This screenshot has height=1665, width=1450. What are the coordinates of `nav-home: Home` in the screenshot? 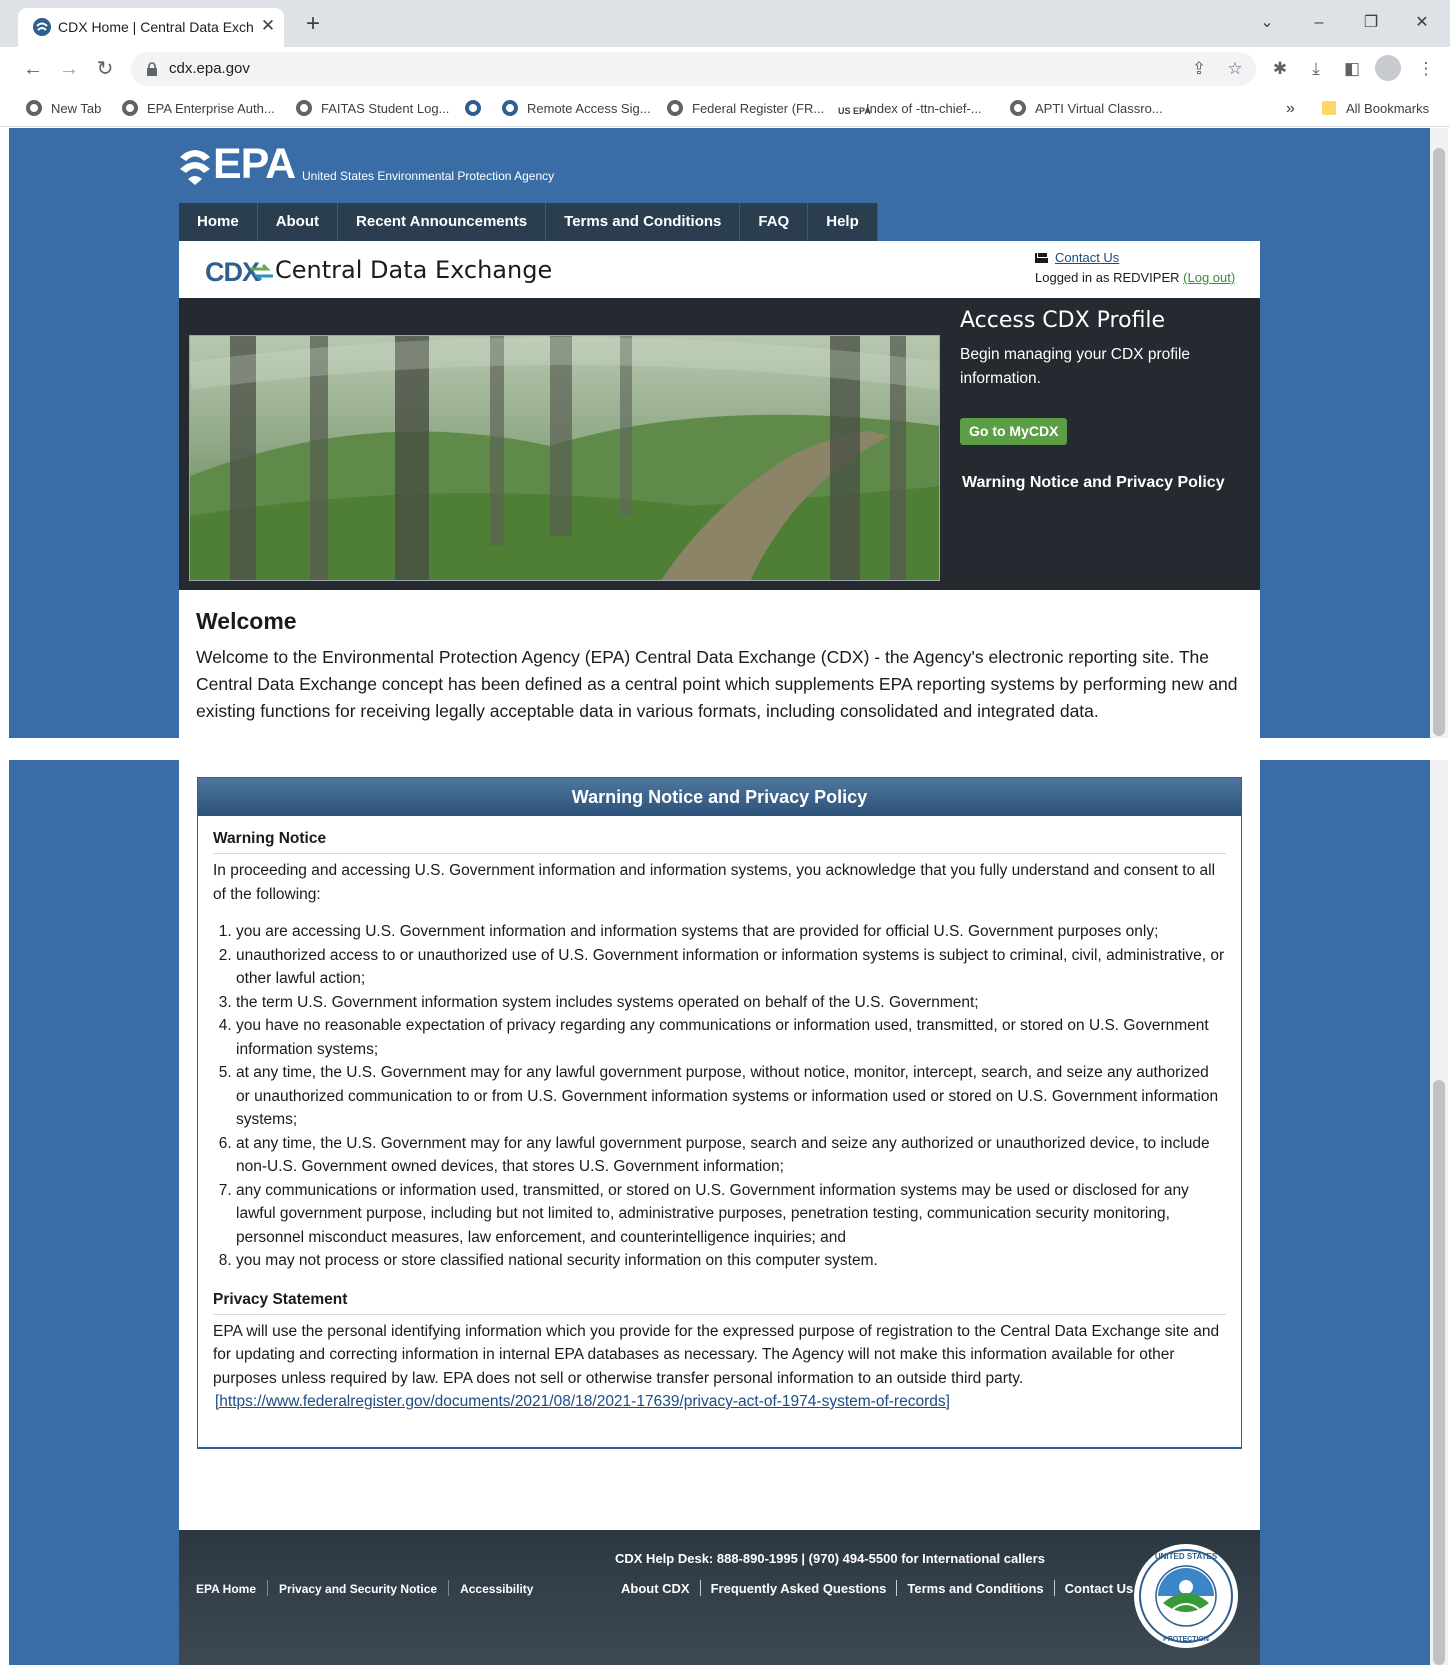 It's located at (218, 222).